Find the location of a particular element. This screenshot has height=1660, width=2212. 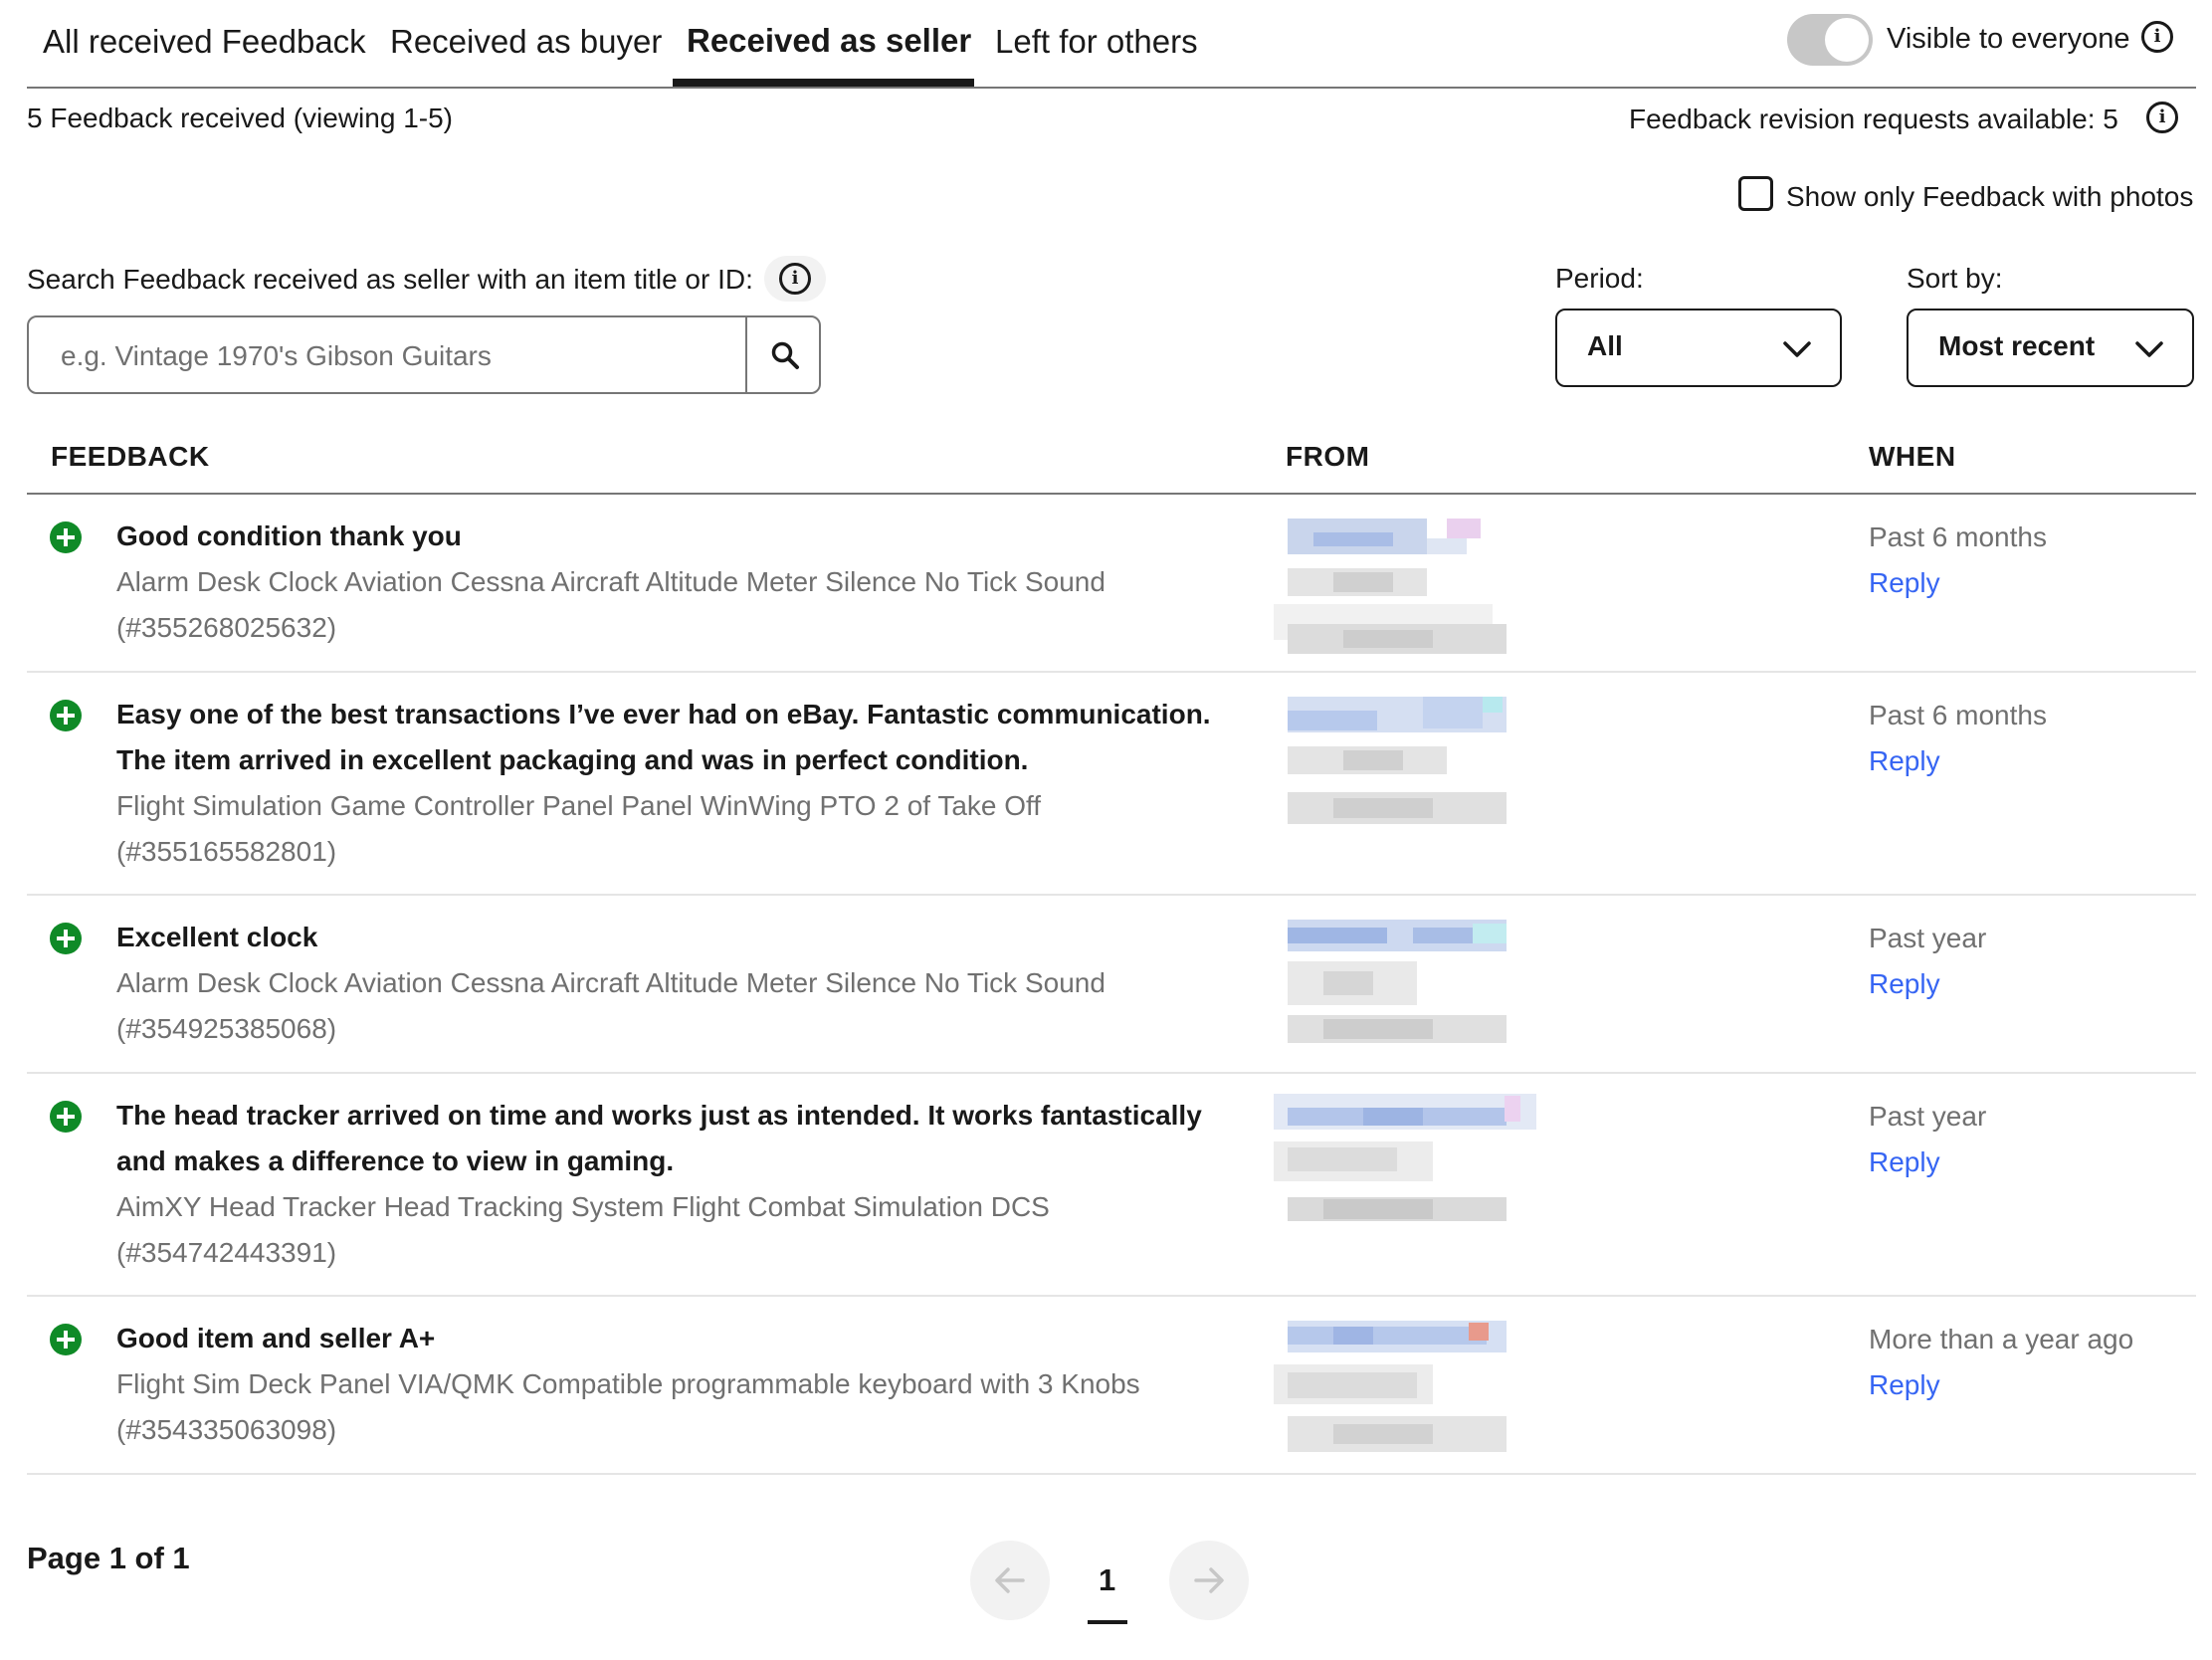

tab-all-received-feedback: All received Feedback is located at coordinates (205, 42).